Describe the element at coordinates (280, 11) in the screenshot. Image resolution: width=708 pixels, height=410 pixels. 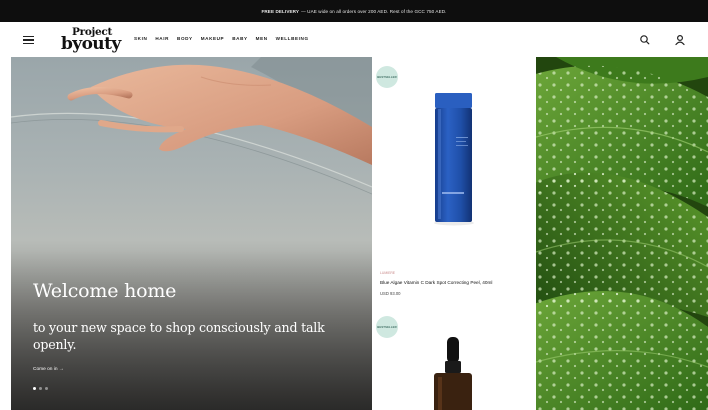
I see `promo-bold: FREE DELIVERY` at that location.